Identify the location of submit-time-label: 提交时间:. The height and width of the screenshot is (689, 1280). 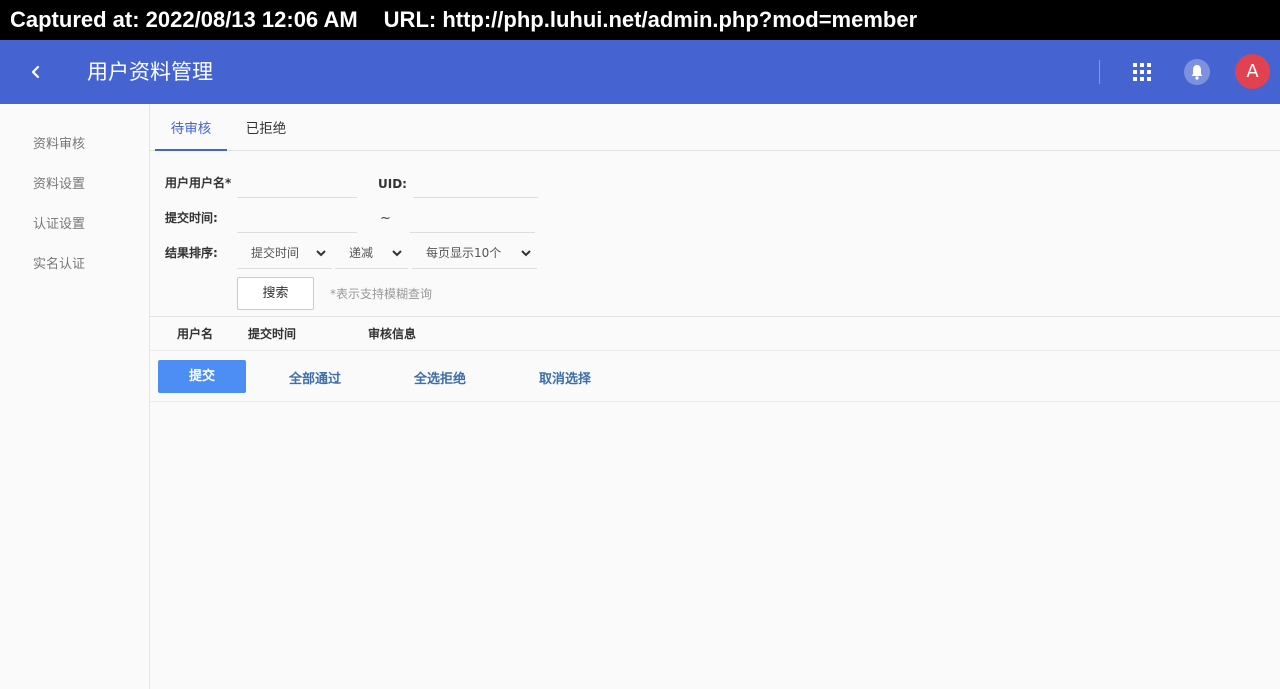
(191, 218).